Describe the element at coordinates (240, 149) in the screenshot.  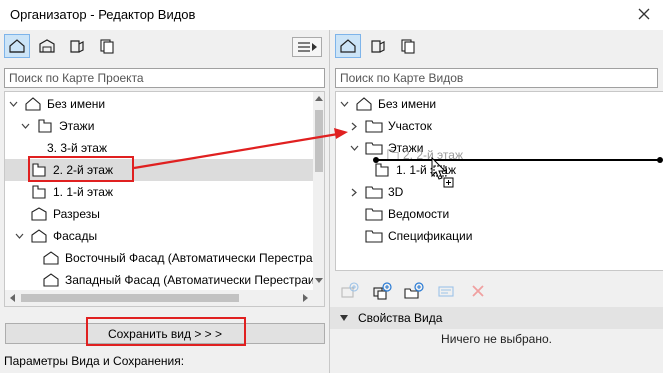
I see `drag-arrow` at that location.